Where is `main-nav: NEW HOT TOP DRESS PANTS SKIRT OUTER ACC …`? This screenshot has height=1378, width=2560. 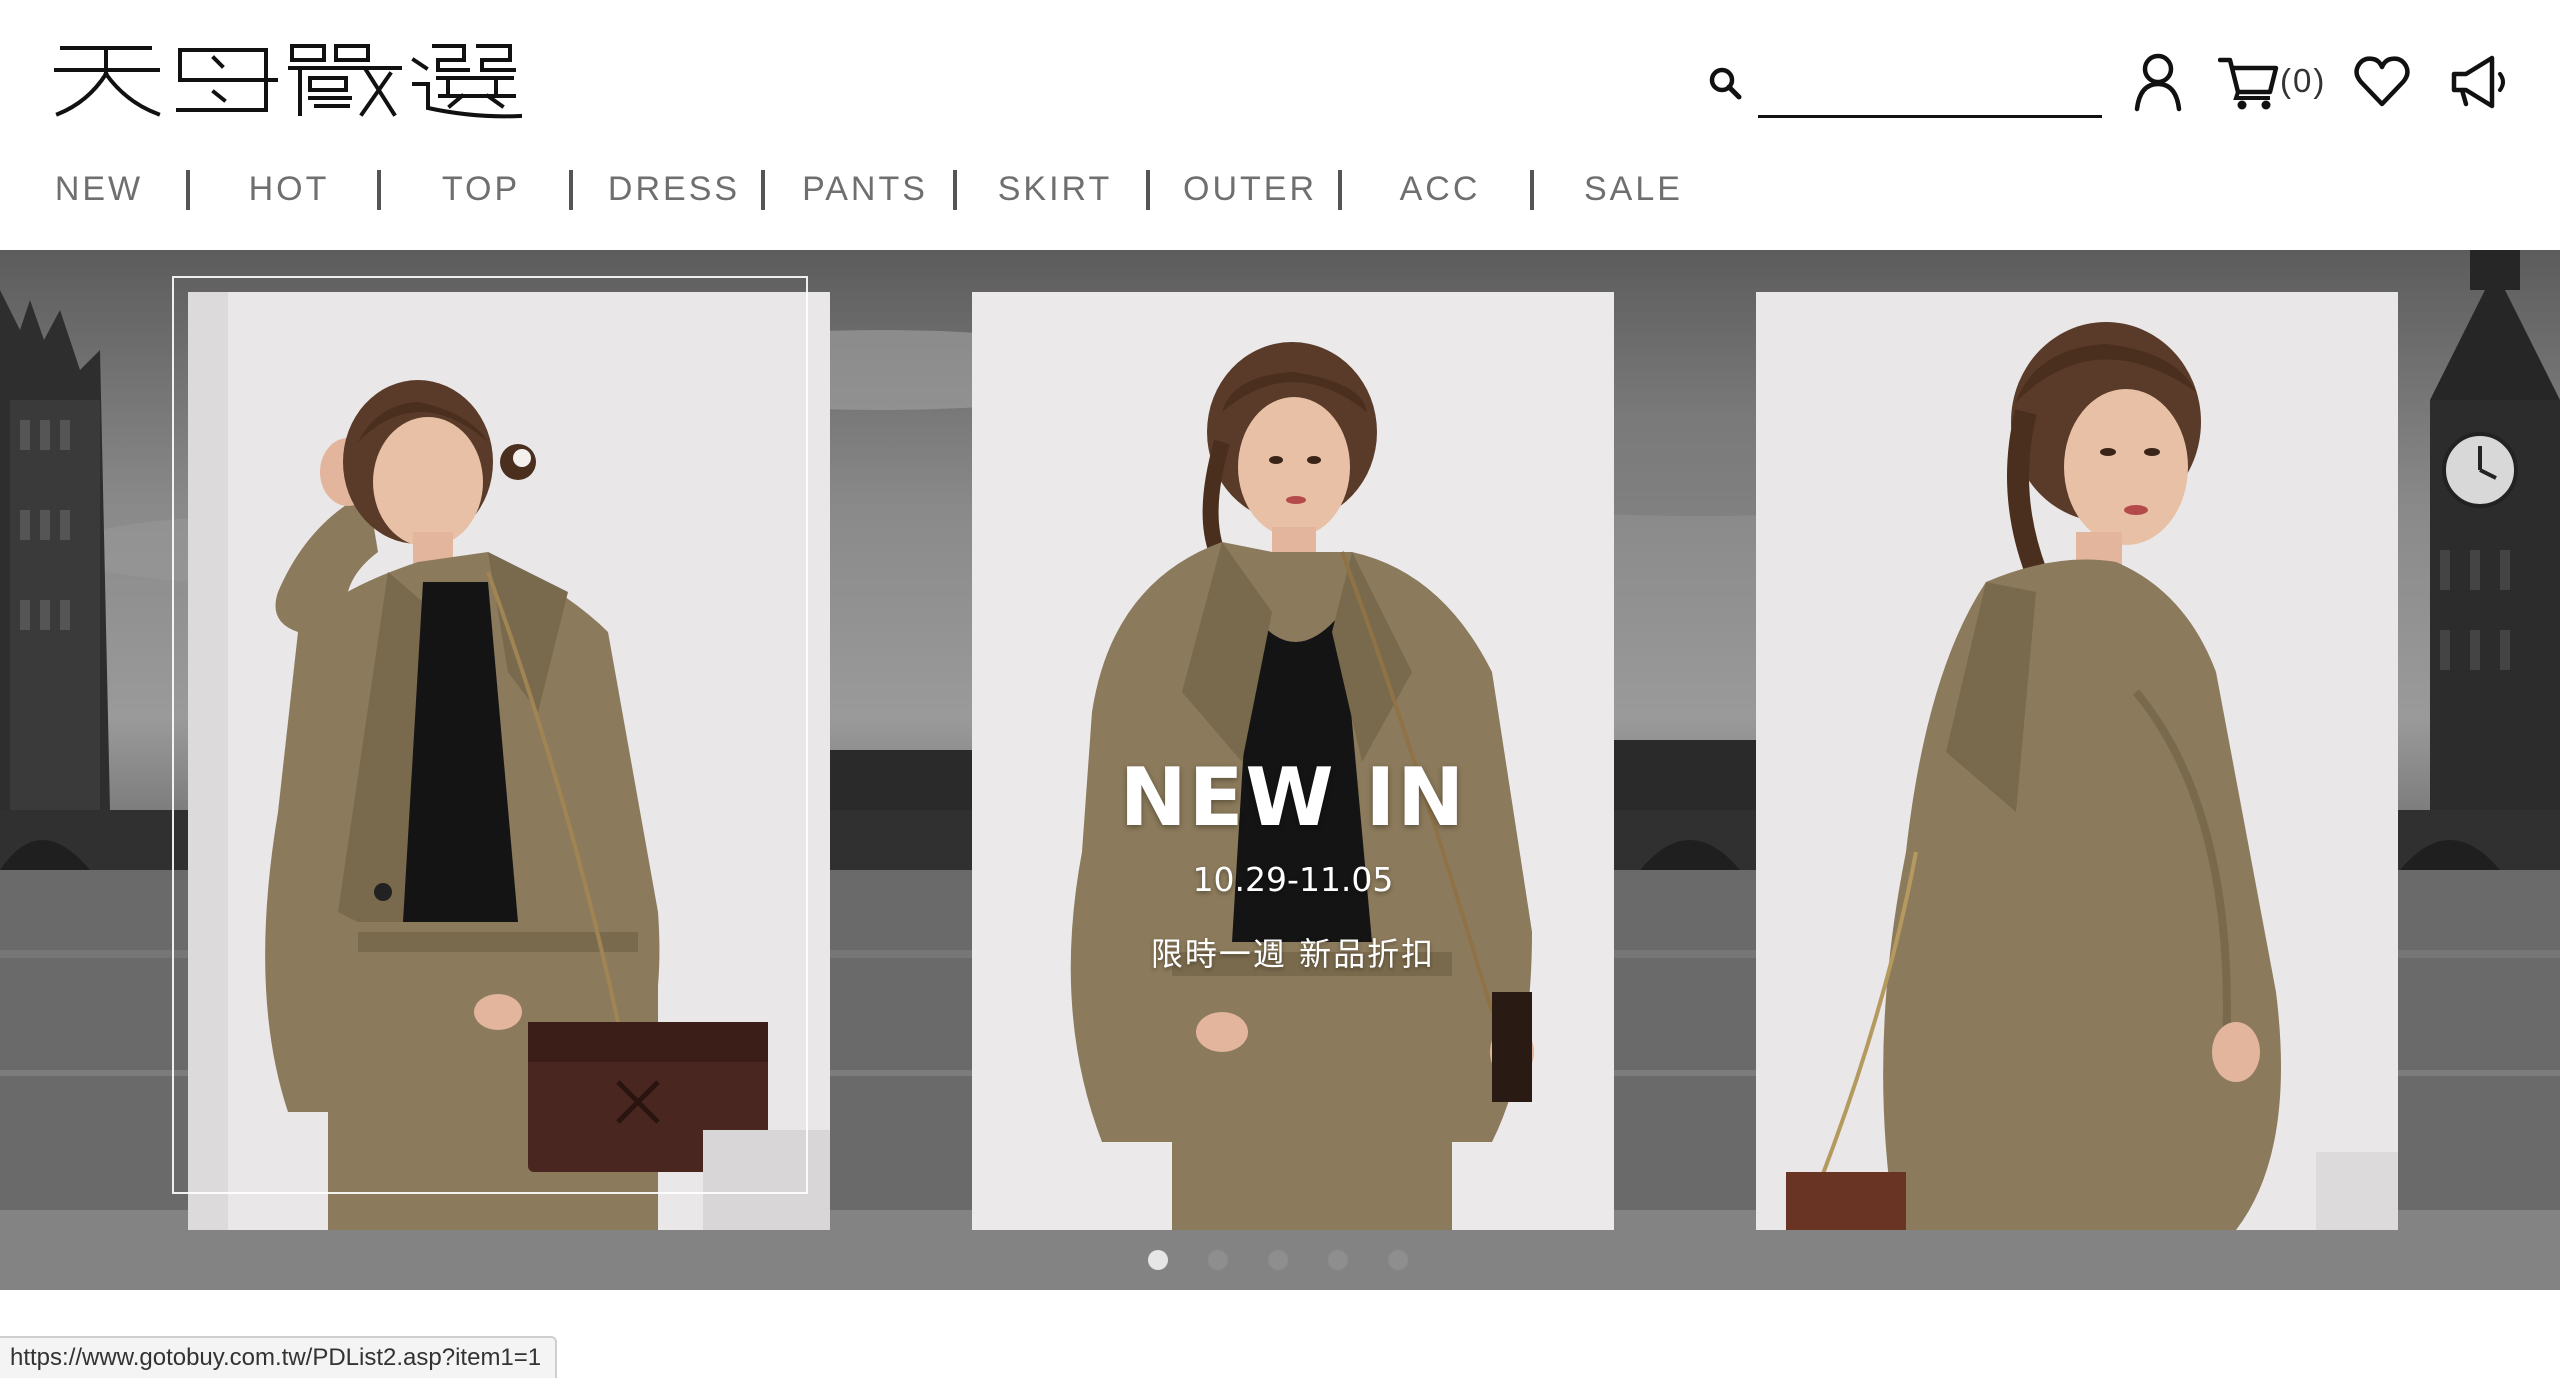 main-nav: NEW HOT TOP DRESS PANTS SKIRT OUTER ACC … is located at coordinates (880, 189).